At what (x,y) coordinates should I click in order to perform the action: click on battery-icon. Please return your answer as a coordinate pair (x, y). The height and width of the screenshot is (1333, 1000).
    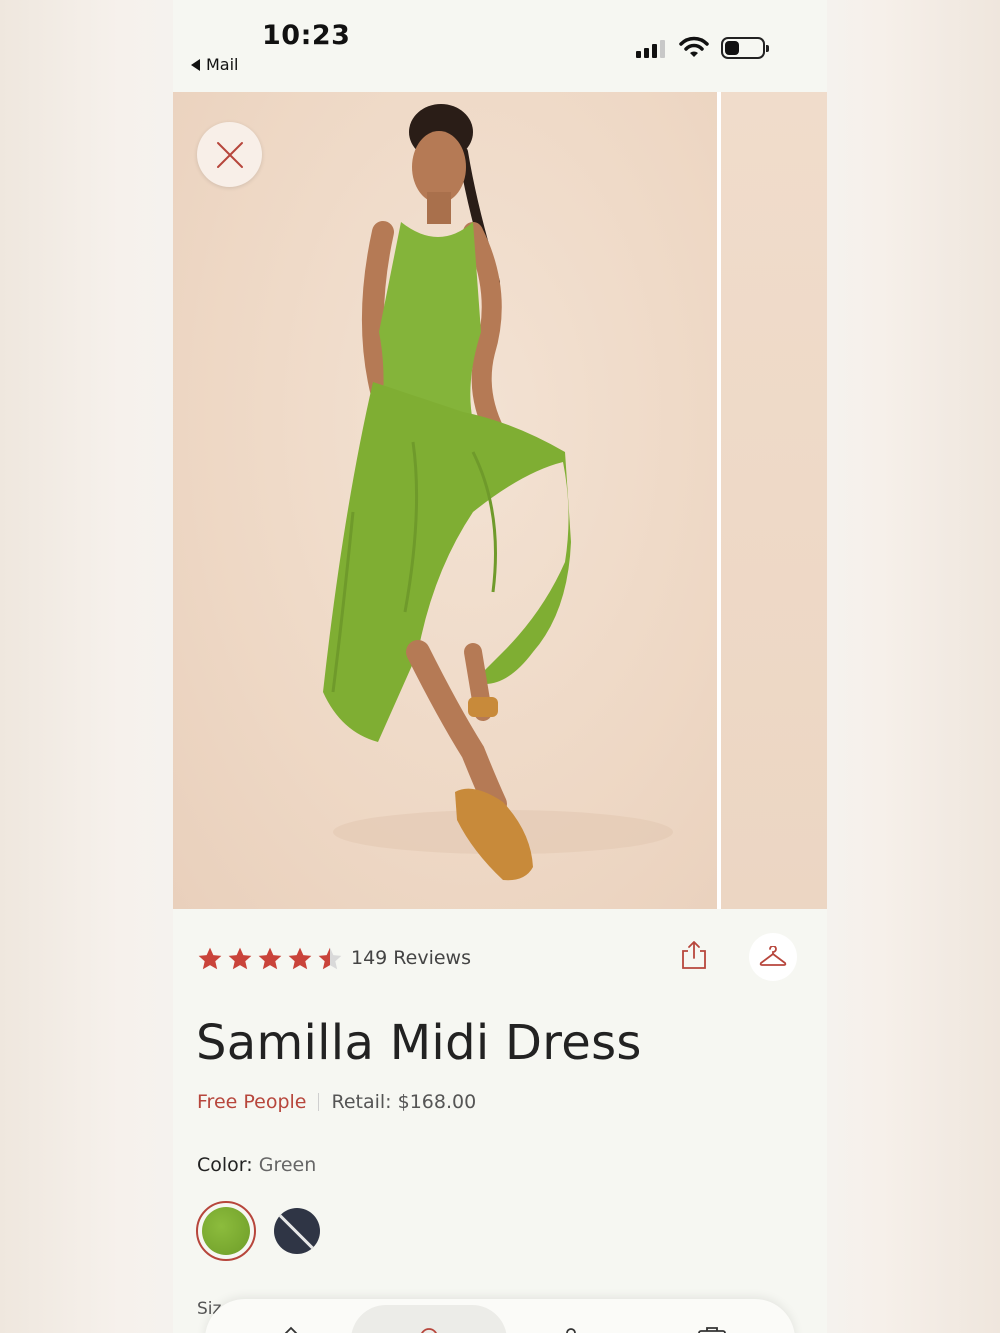
    Looking at the image, I should click on (745, 48).